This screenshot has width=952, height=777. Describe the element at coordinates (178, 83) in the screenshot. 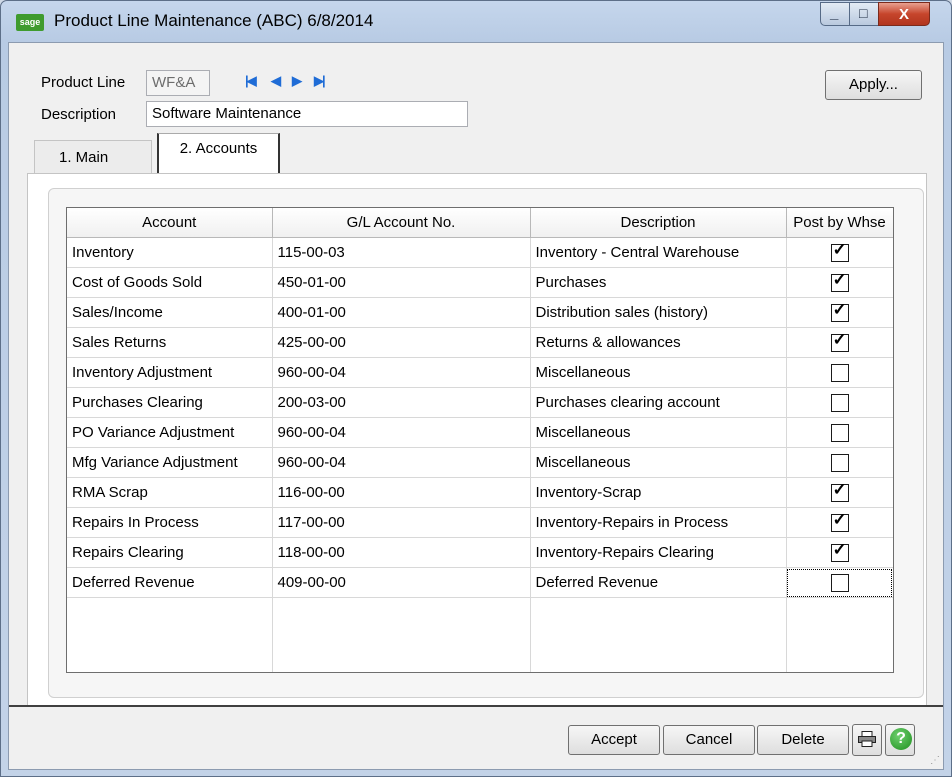

I see `product-line-field: WF&A` at that location.